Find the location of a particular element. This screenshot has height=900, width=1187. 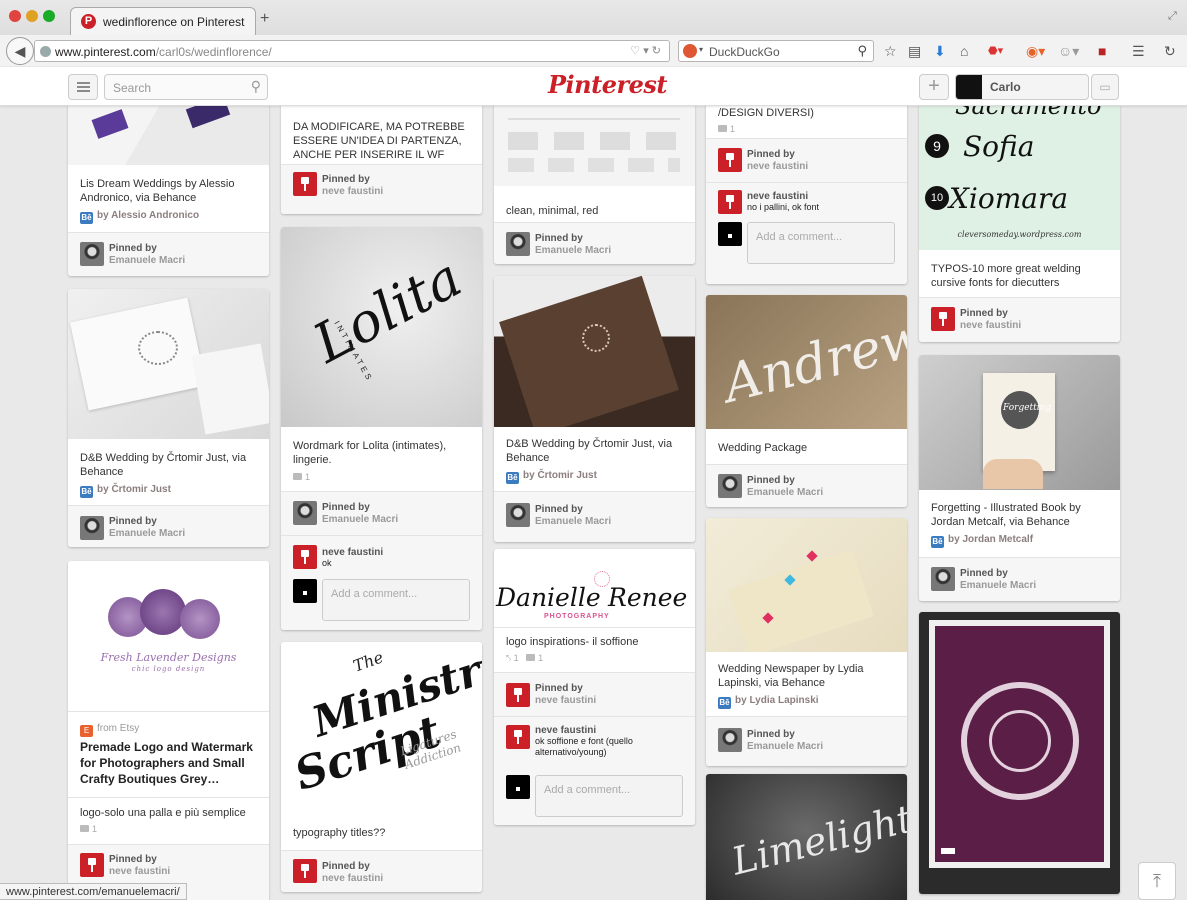

url-actions: ♡ ▾ ↻ is located at coordinates (645, 50).